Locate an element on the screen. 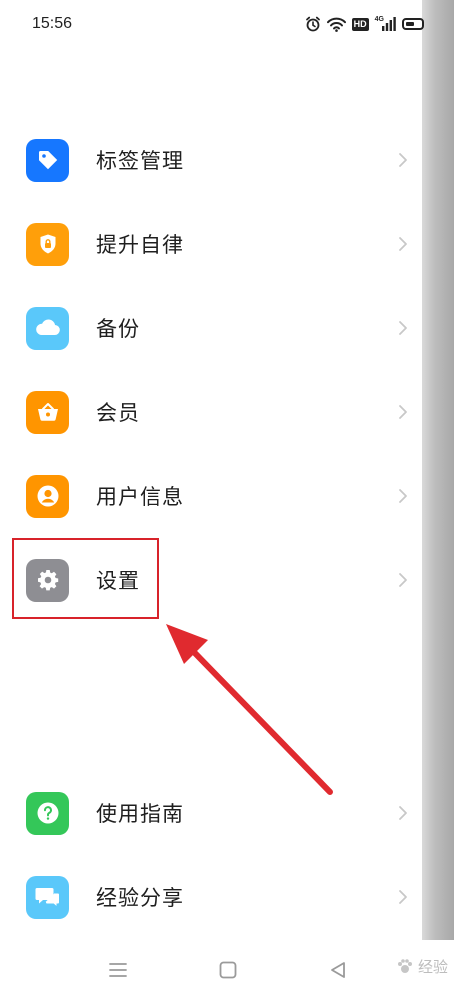  home-square-icon is located at coordinates (228, 970).